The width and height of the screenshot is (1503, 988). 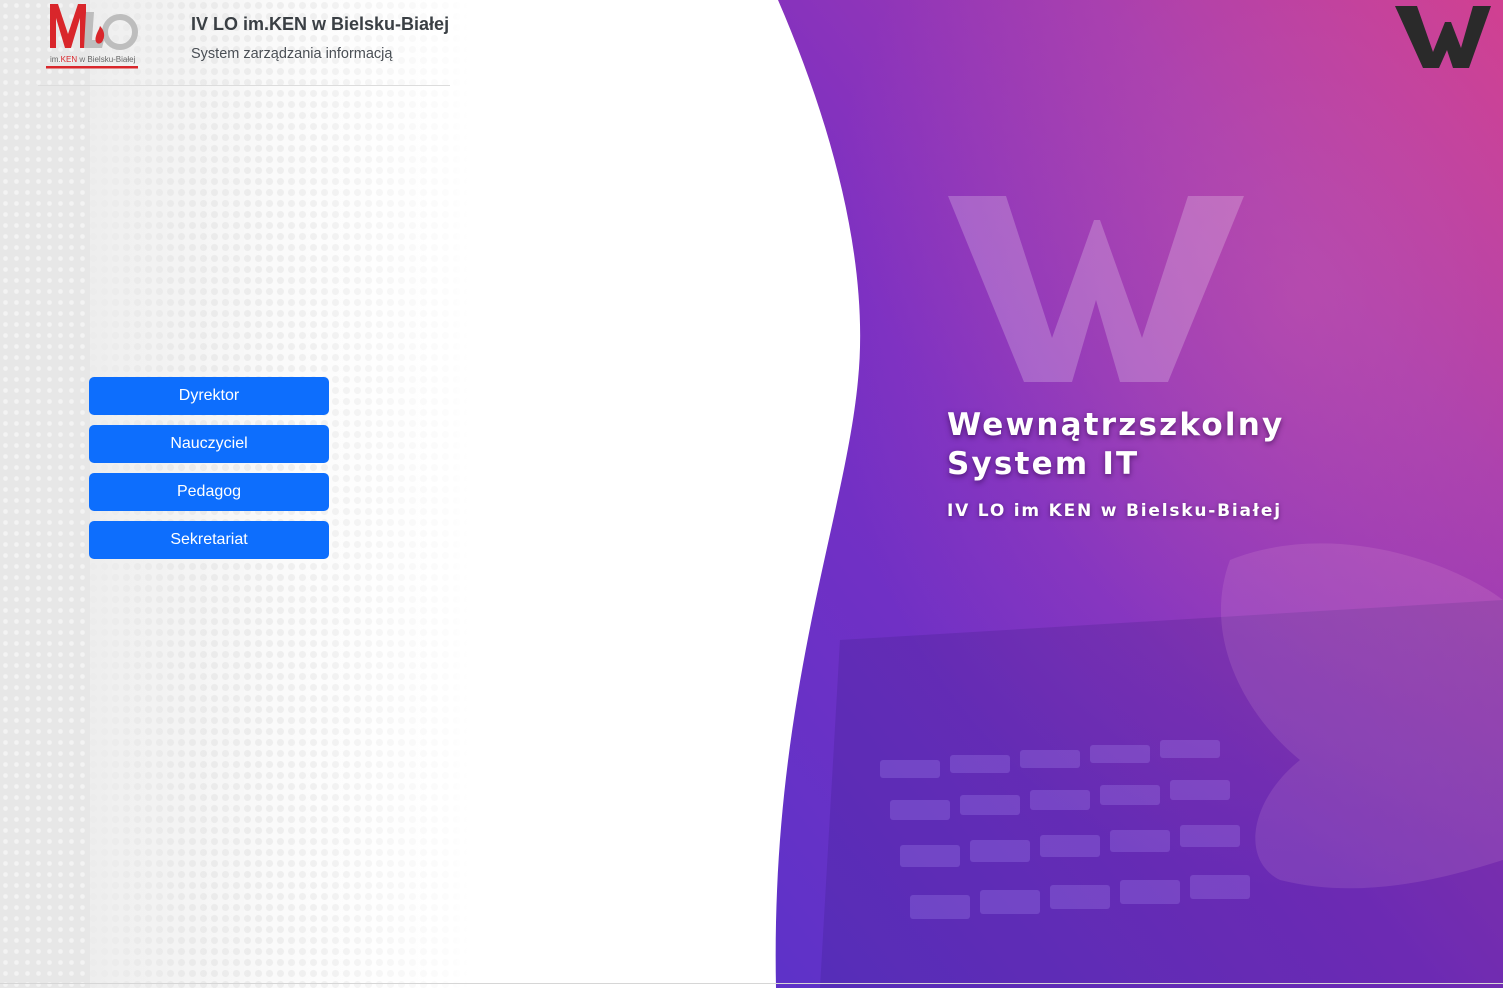 I want to click on school-logo: im.KEN w Bielsku-Białej, so click(x=91, y=36).